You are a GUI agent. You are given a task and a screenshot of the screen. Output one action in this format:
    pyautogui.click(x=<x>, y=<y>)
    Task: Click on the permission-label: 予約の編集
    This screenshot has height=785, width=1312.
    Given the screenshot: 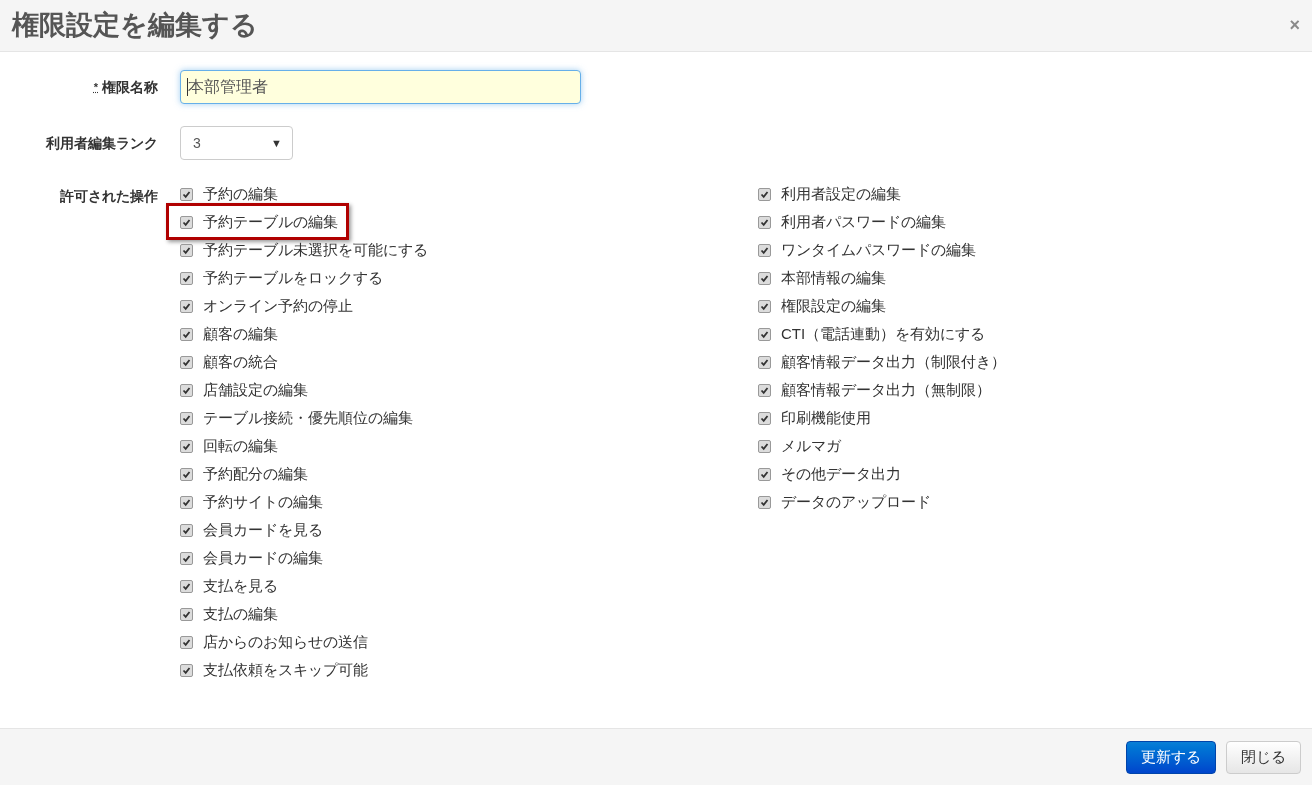 What is the action you would take?
    pyautogui.click(x=240, y=193)
    